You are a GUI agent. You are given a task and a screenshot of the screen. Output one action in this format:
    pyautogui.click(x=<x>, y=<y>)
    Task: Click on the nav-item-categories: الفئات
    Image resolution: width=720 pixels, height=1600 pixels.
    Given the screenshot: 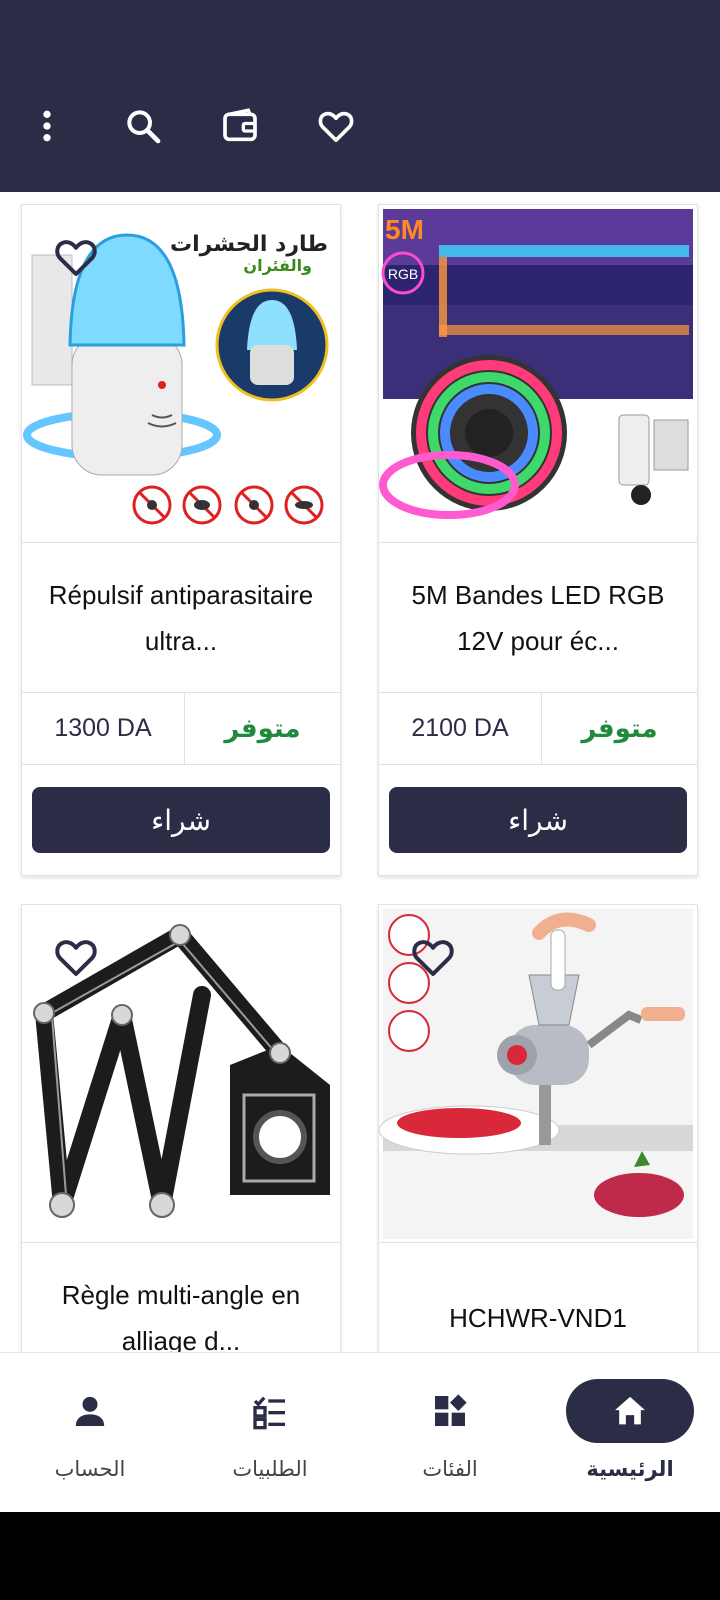 What is the action you would take?
    pyautogui.click(x=450, y=1432)
    